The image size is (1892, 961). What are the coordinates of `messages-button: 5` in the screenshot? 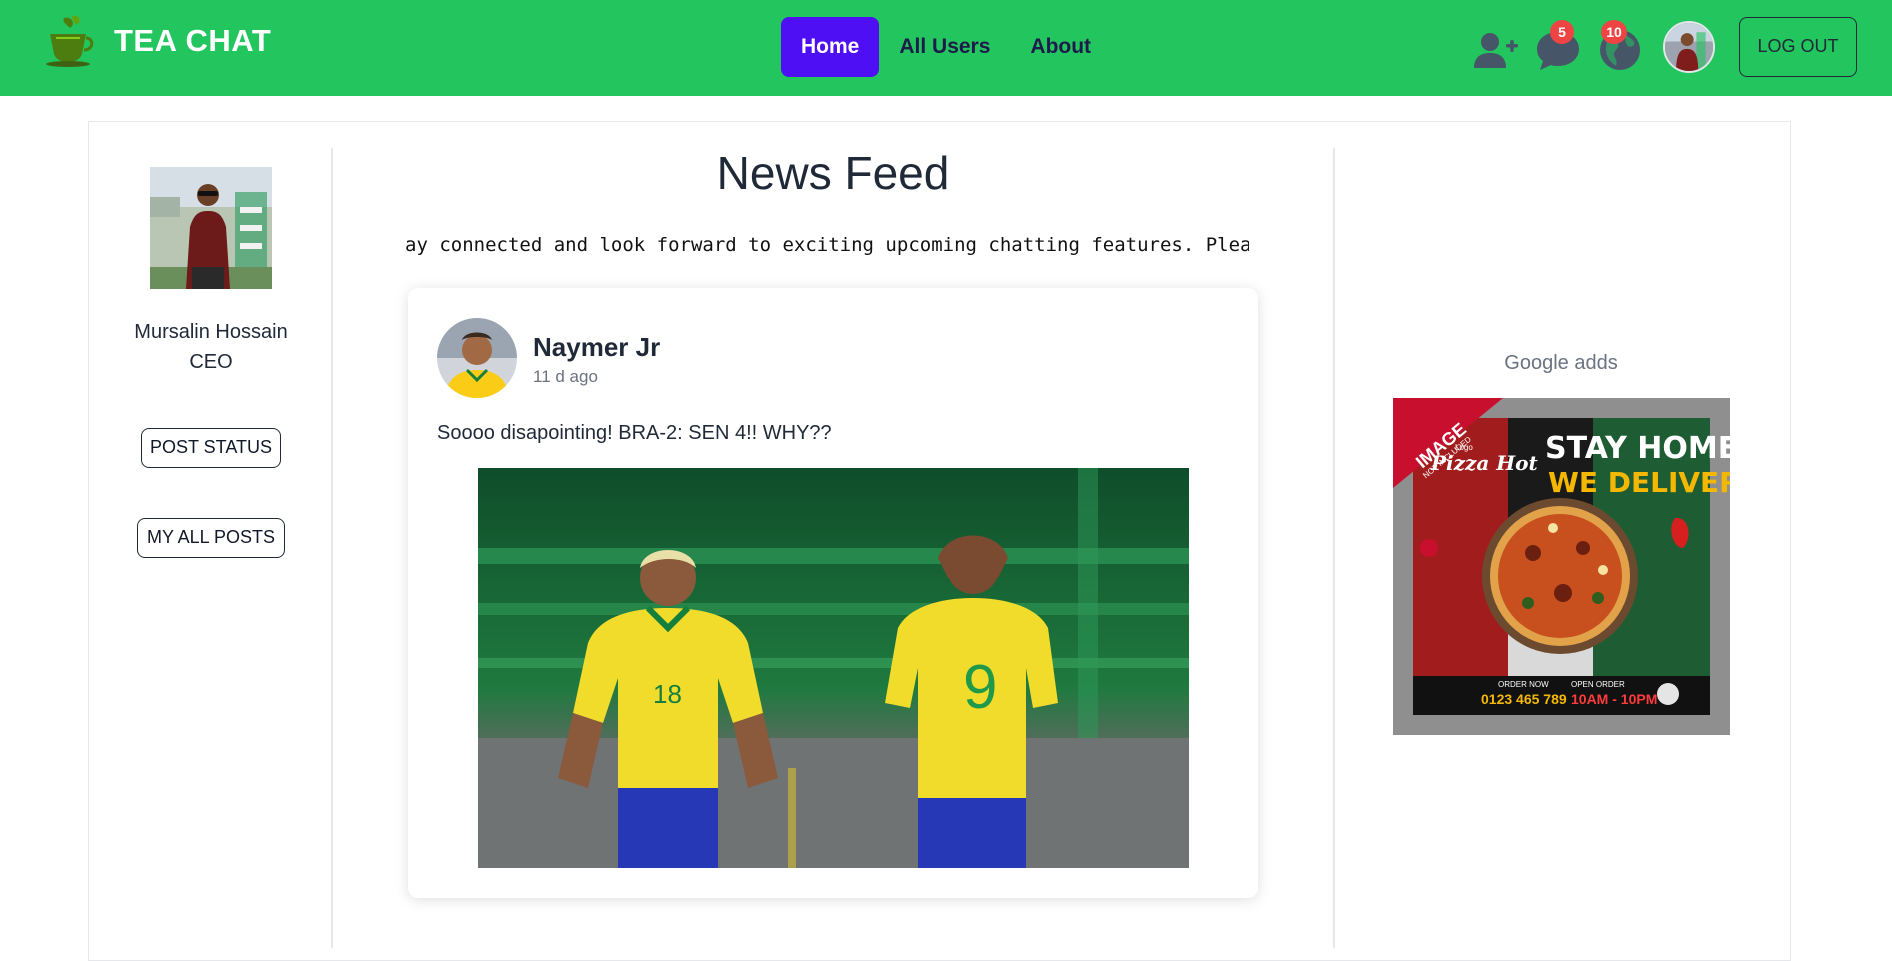 It's located at (1558, 47).